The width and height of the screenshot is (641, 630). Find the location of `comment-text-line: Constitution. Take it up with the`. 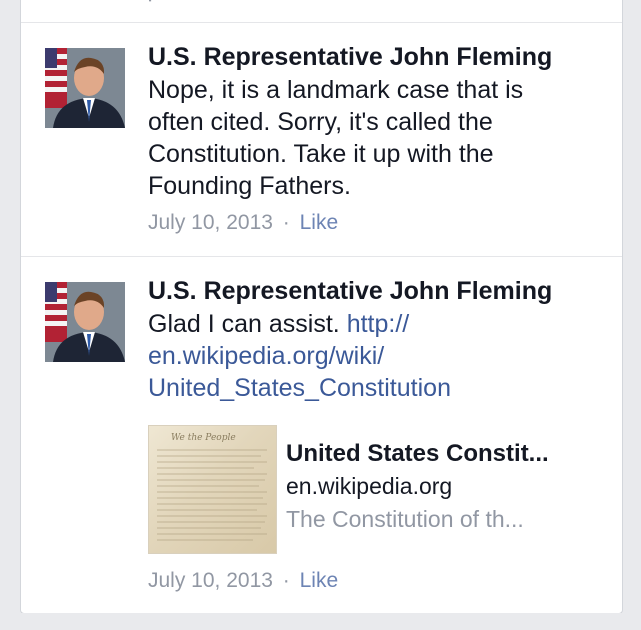

comment-text-line: Constitution. Take it up with the is located at coordinates (321, 154).